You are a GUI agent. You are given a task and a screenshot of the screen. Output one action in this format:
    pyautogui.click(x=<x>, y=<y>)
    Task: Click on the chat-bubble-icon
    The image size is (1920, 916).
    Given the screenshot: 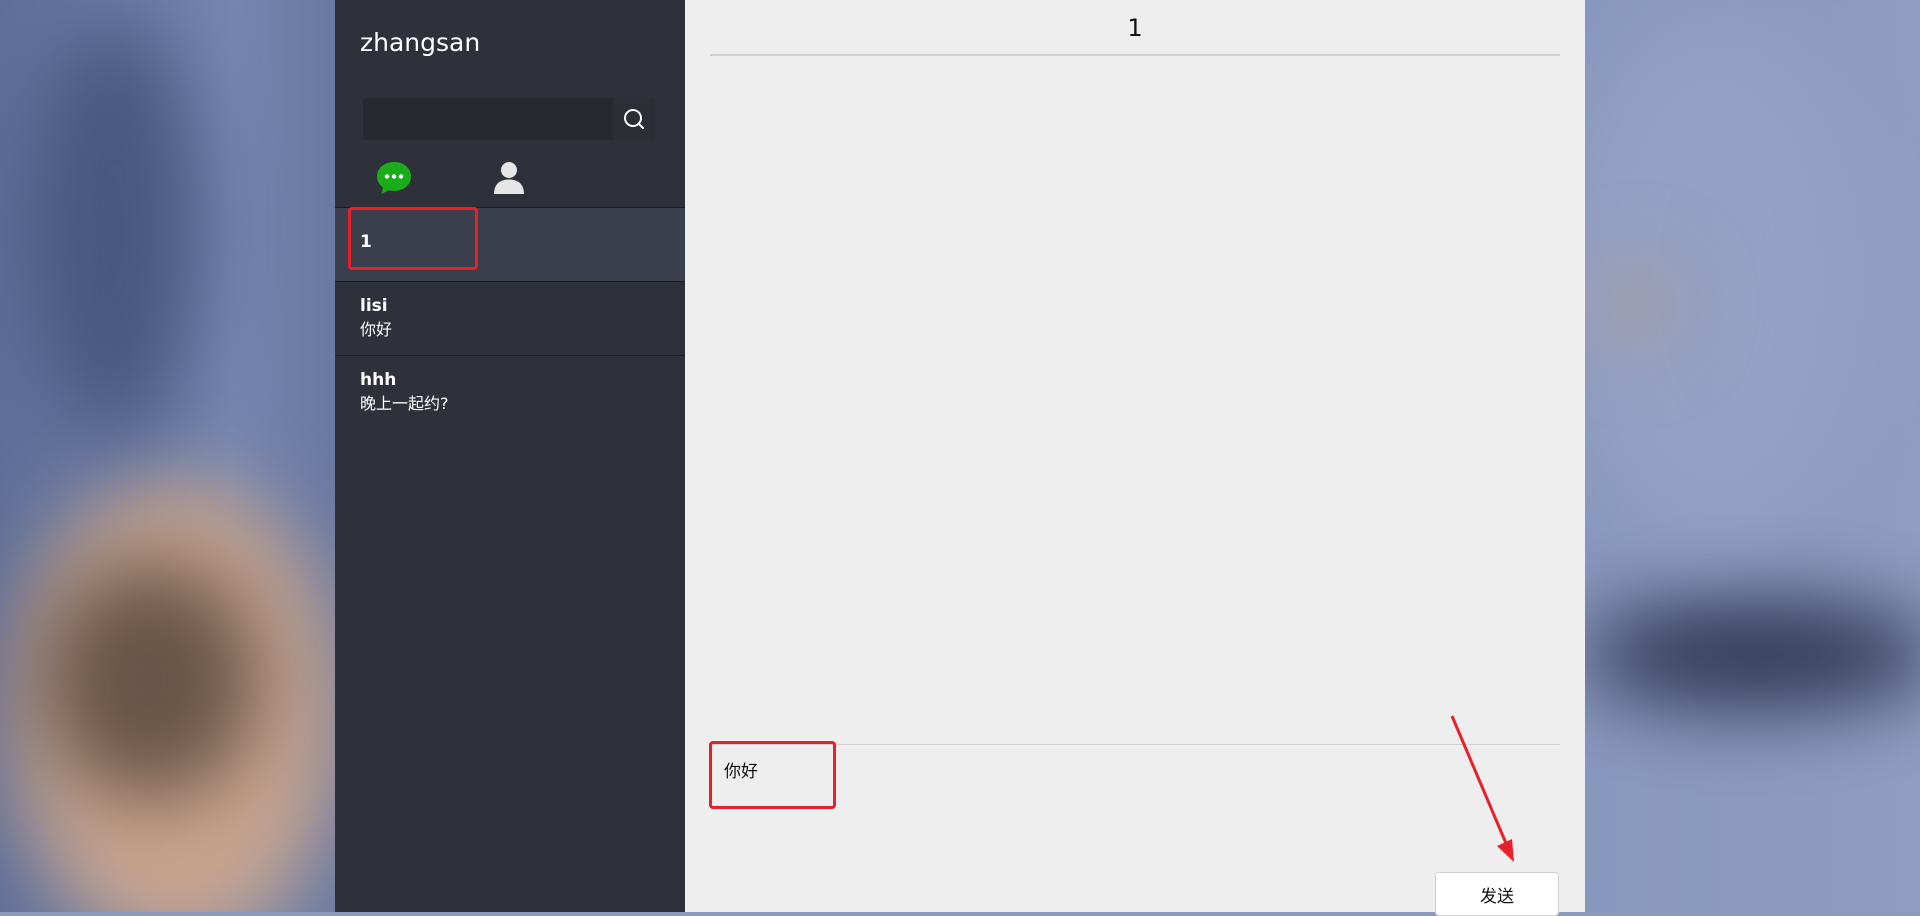 What is the action you would take?
    pyautogui.click(x=394, y=178)
    